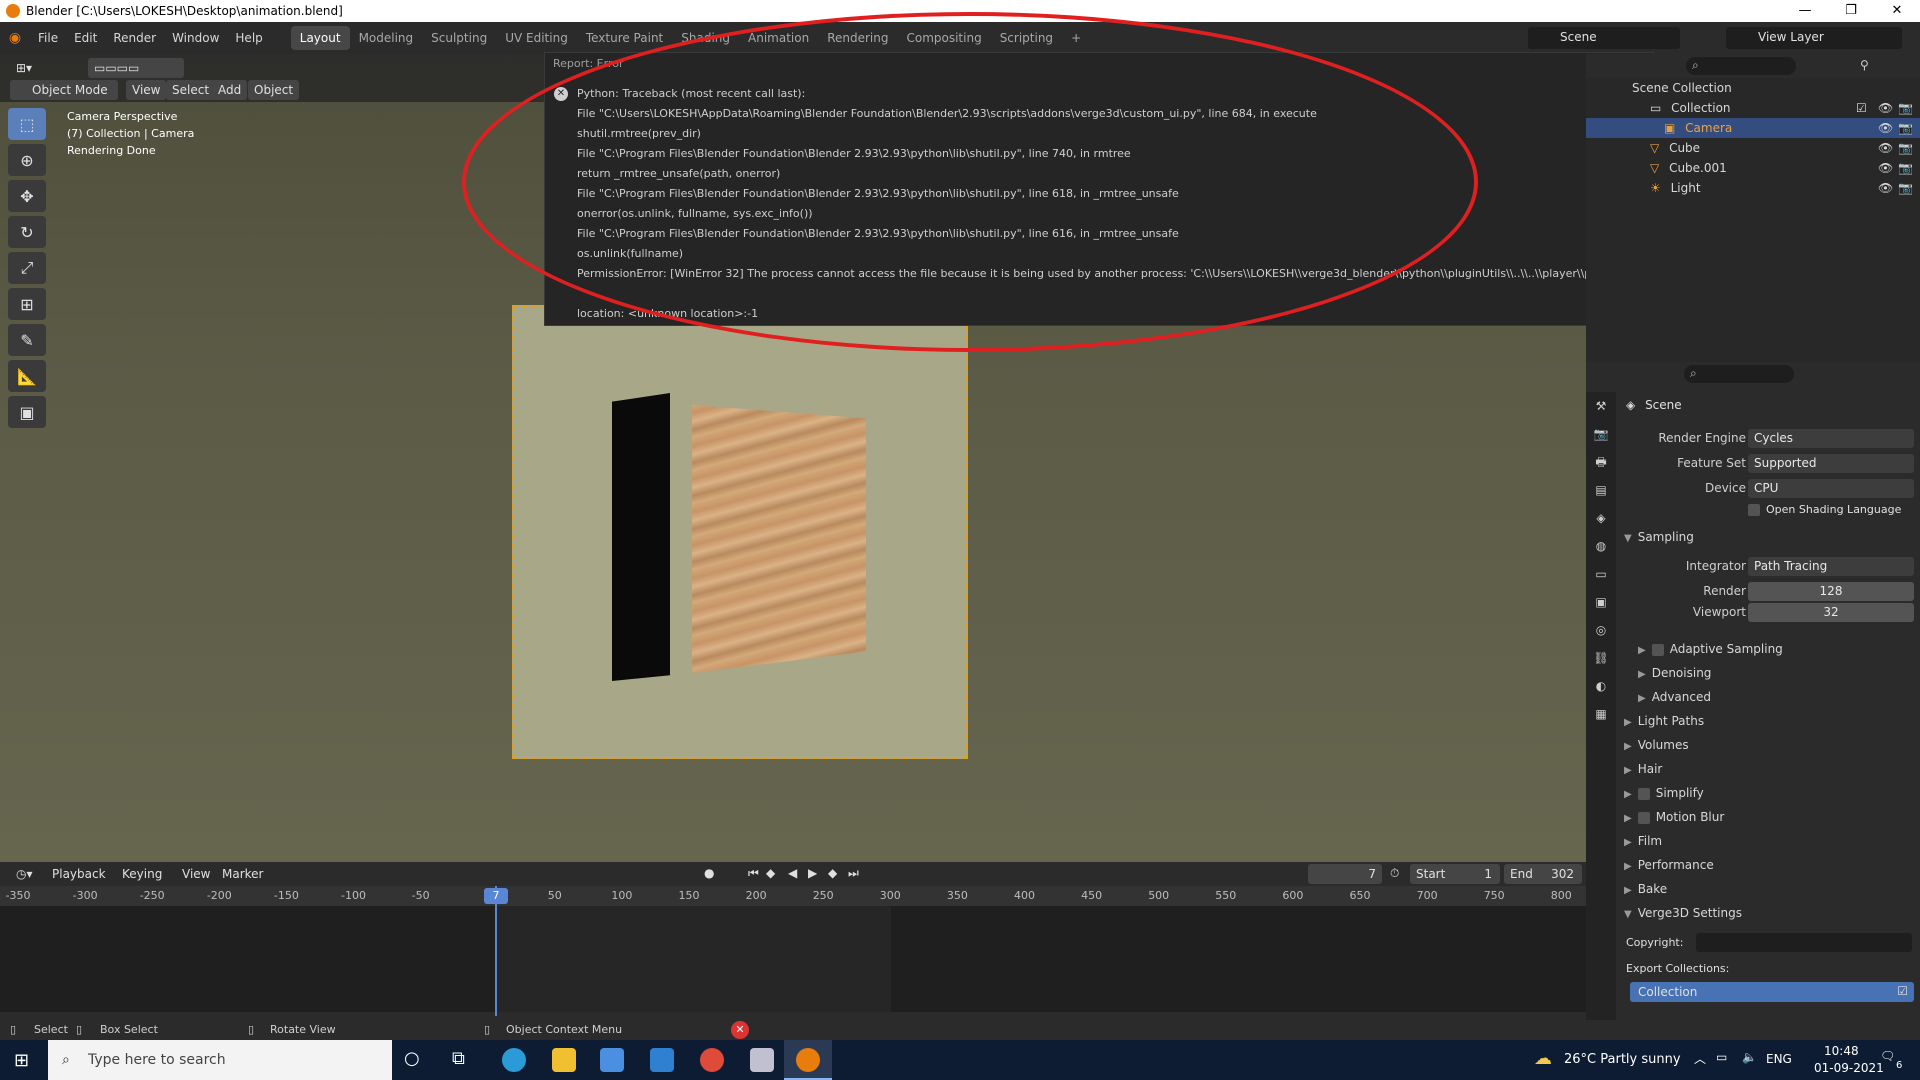  Describe the element at coordinates (386, 38) in the screenshot. I see `tab-modeling: Modeling` at that location.